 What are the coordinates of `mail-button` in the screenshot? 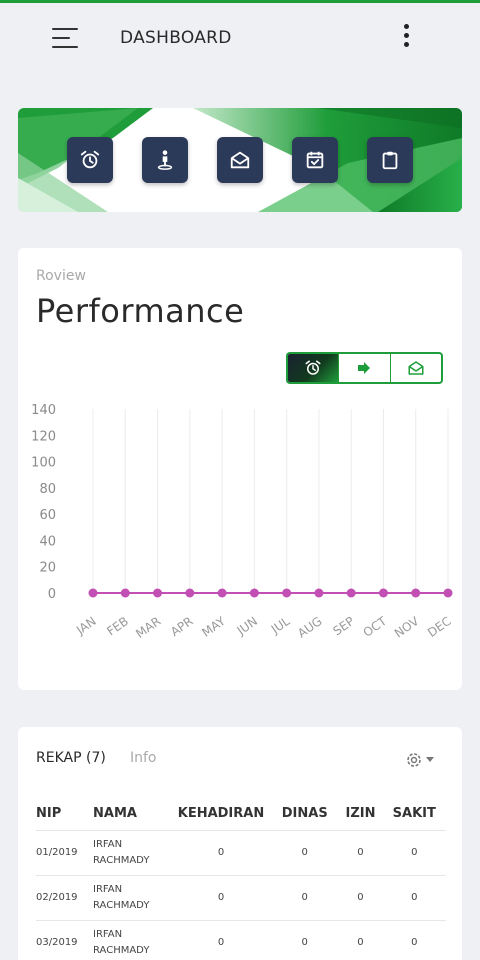 It's located at (240, 160).